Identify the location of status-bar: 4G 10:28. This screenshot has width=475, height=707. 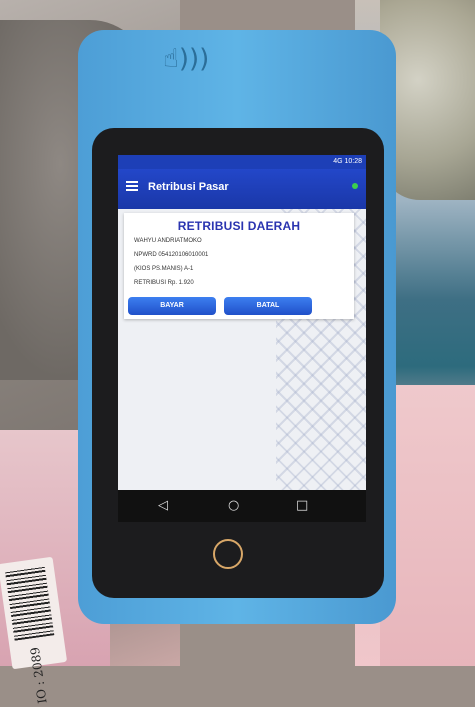
(242, 162).